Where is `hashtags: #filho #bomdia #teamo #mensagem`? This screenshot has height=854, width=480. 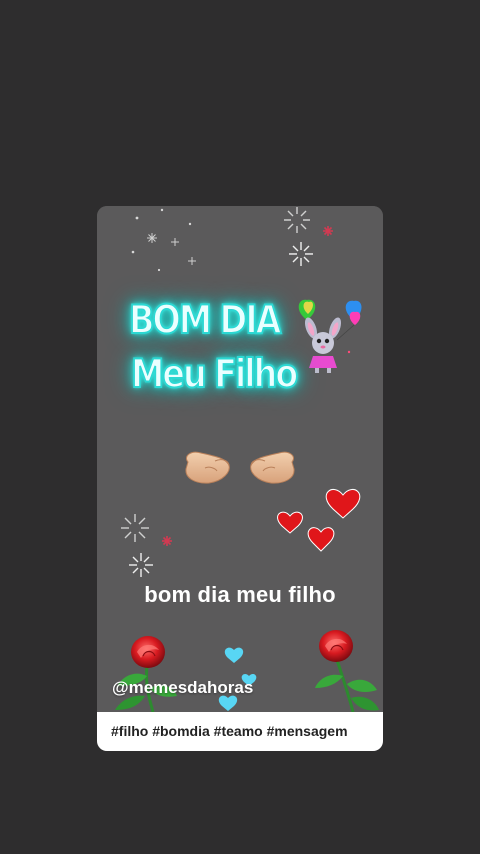 hashtags: #filho #bomdia #teamo #mensagem is located at coordinates (229, 731).